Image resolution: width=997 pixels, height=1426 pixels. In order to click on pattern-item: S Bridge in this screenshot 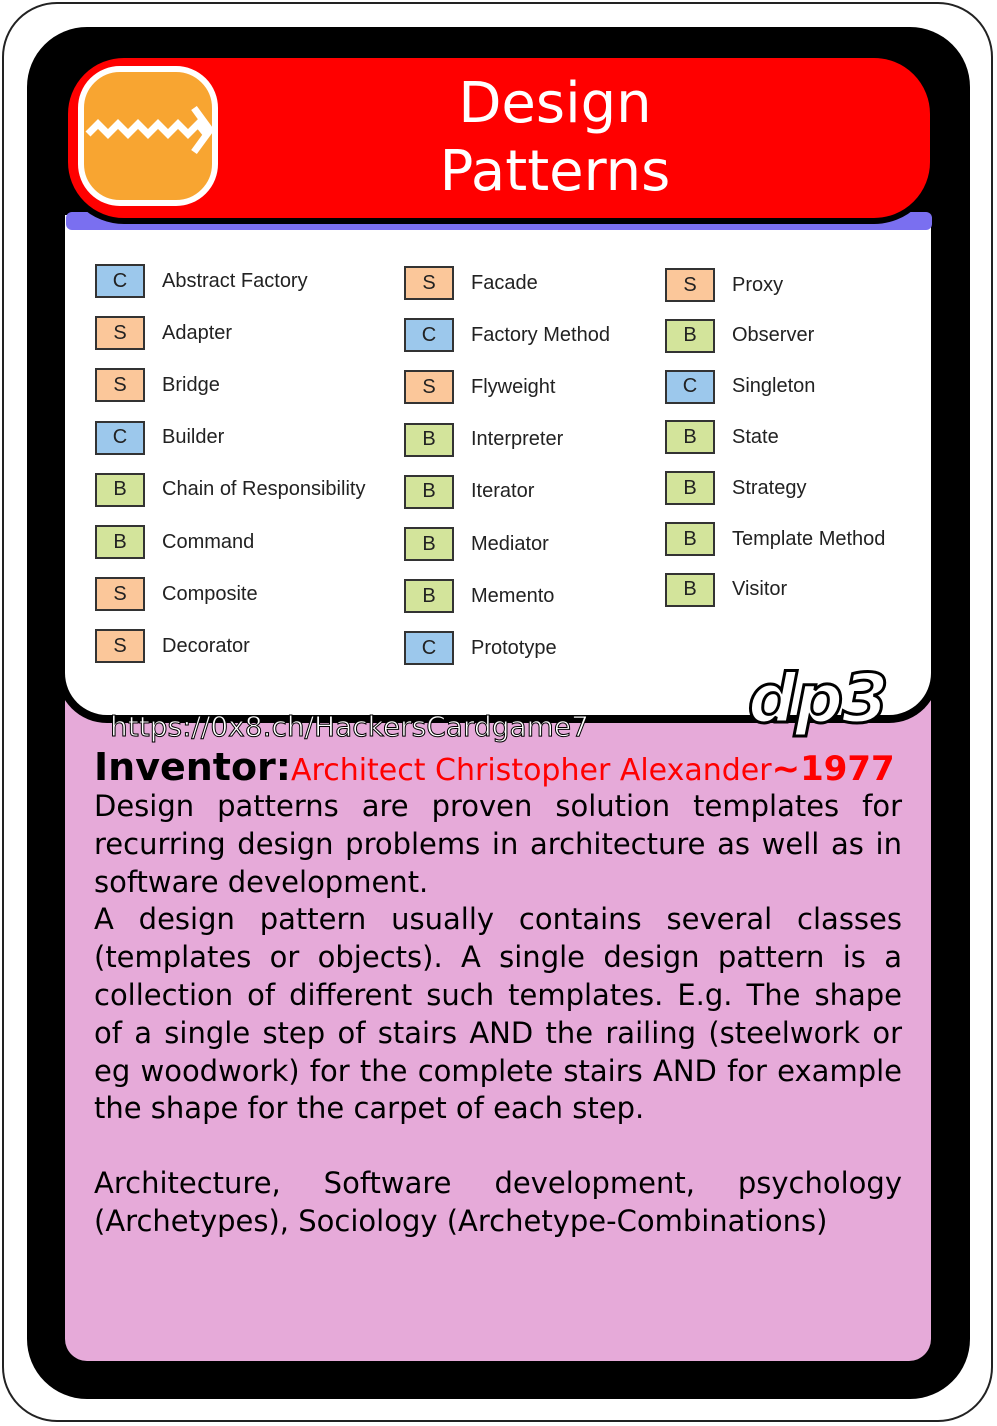, I will do `click(157, 385)`.